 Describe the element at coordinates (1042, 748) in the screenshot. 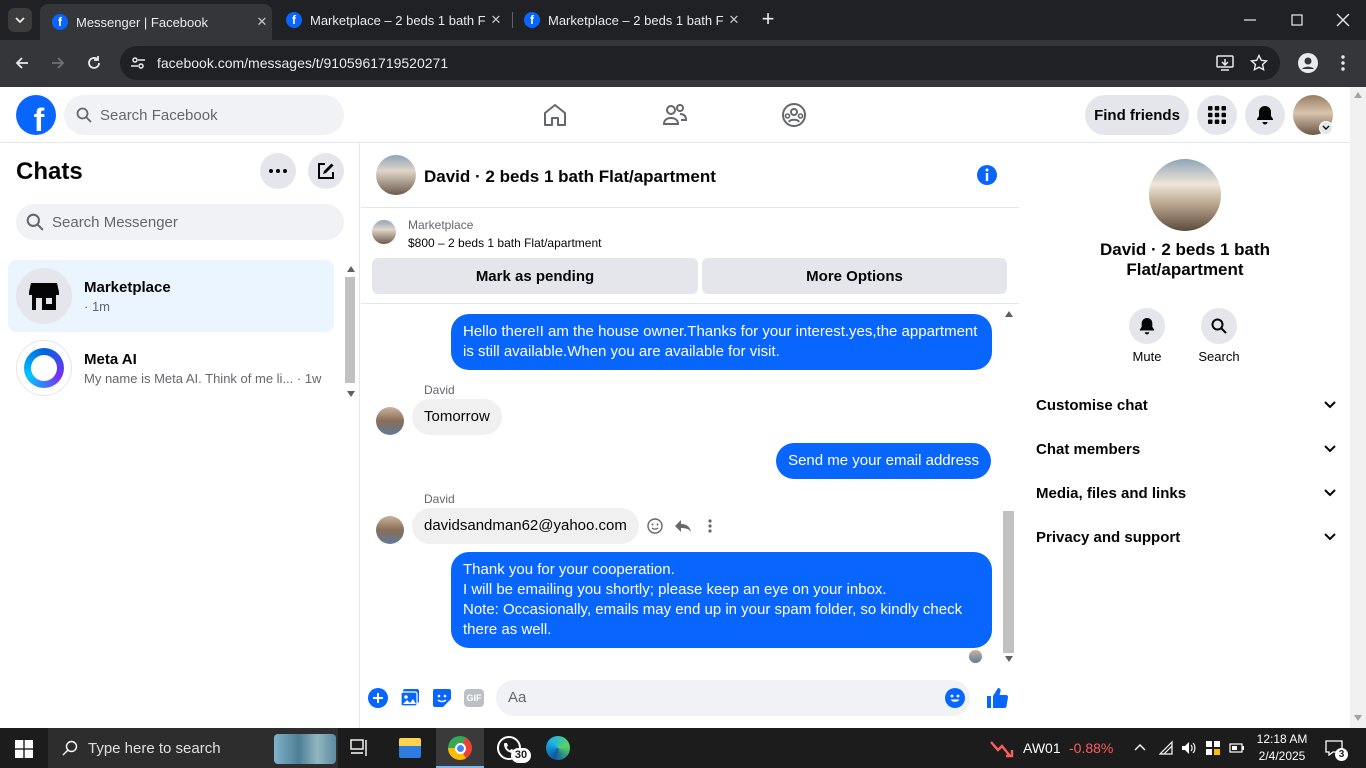

I see `stock-name: AW01` at that location.